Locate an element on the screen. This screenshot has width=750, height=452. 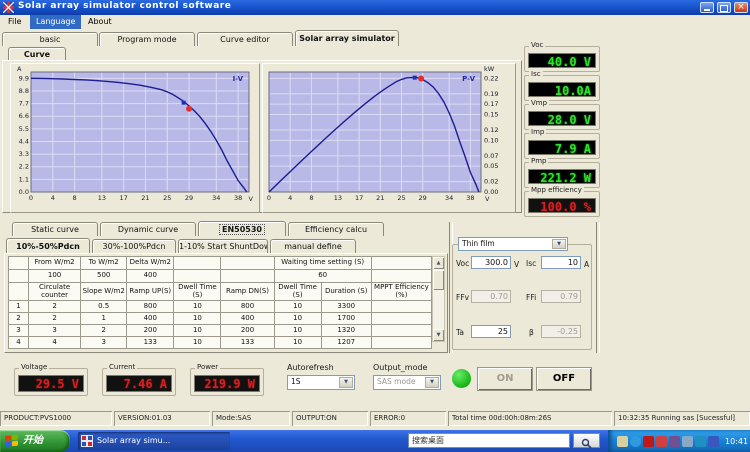
start-button: 开始 is located at coordinates (35, 441).